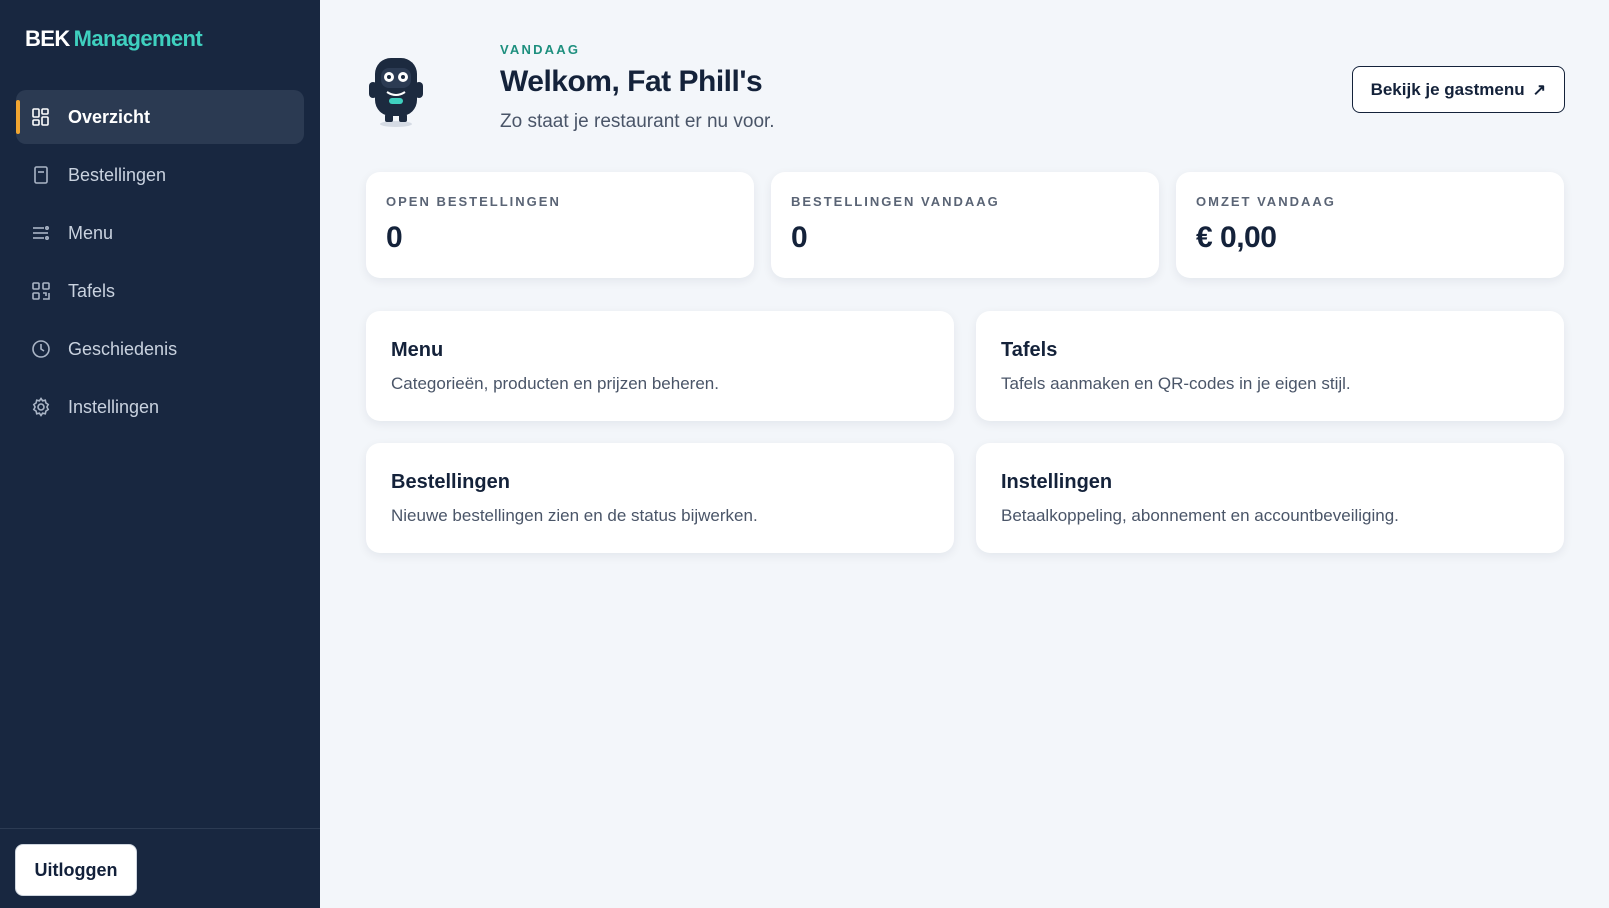 The height and width of the screenshot is (908, 1609). What do you see at coordinates (396, 92) in the screenshot?
I see `mascot-robot-icon` at bounding box center [396, 92].